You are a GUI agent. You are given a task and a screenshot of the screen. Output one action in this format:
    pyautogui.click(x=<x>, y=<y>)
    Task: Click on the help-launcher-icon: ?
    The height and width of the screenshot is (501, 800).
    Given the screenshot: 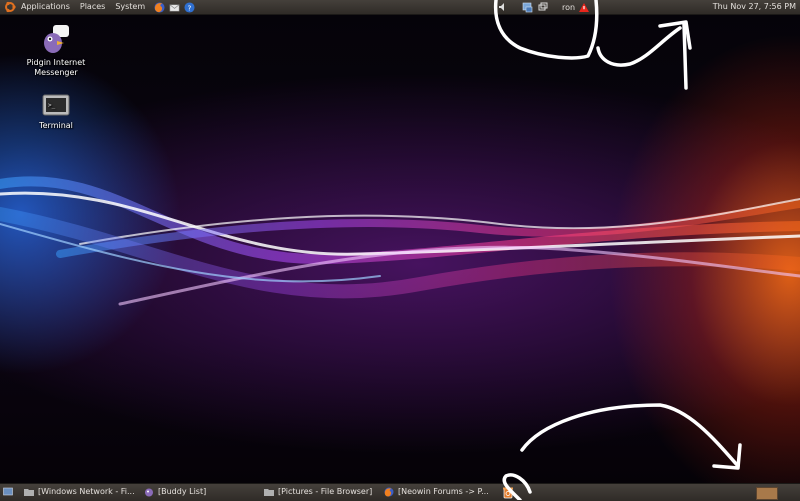 What is the action you would take?
    pyautogui.click(x=189, y=7)
    